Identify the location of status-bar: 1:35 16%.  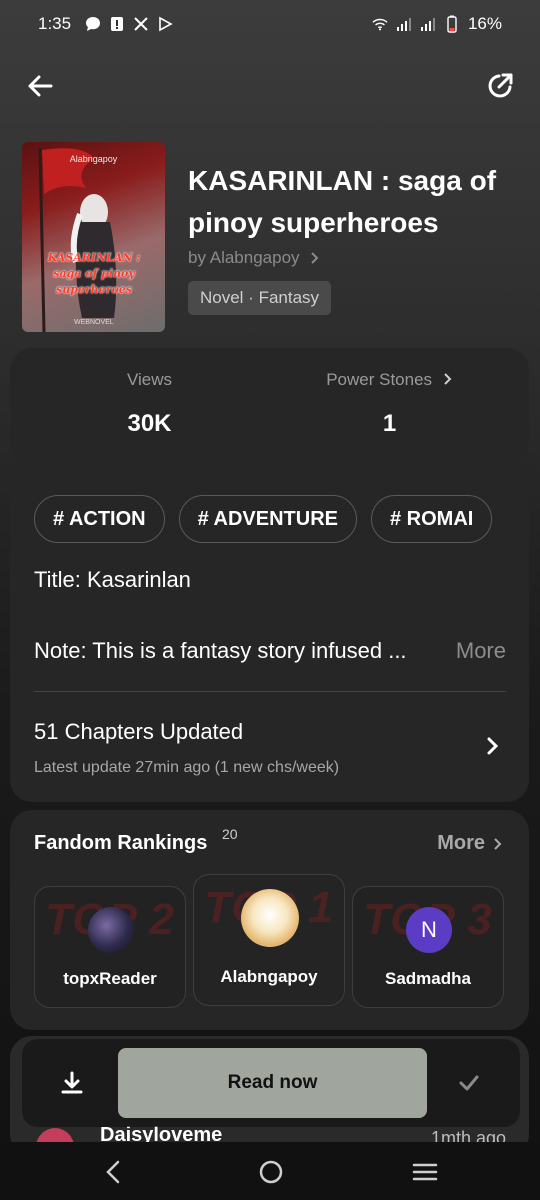
(270, 24).